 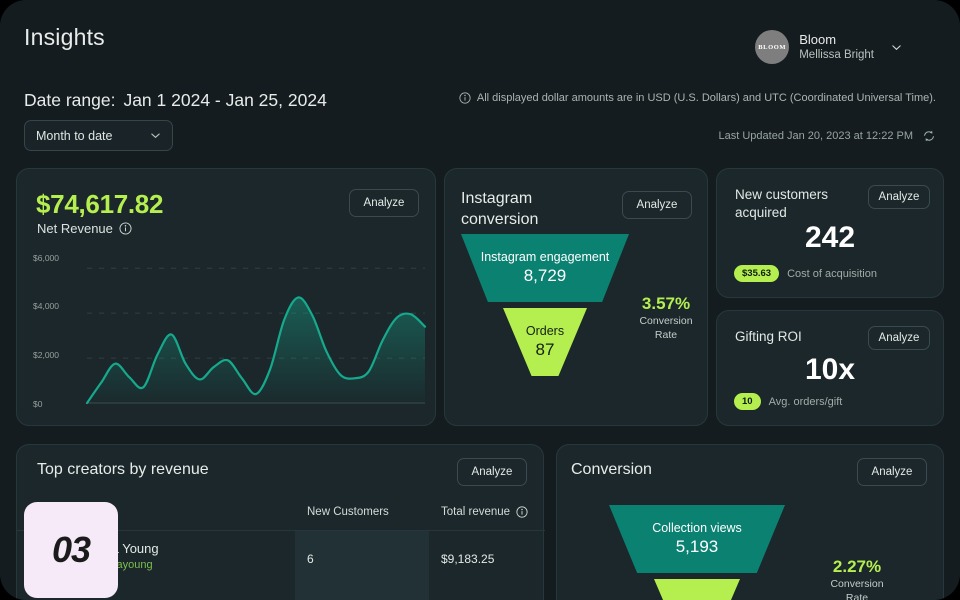 I want to click on funnel-stage-orders: Orders, so click(x=697, y=589).